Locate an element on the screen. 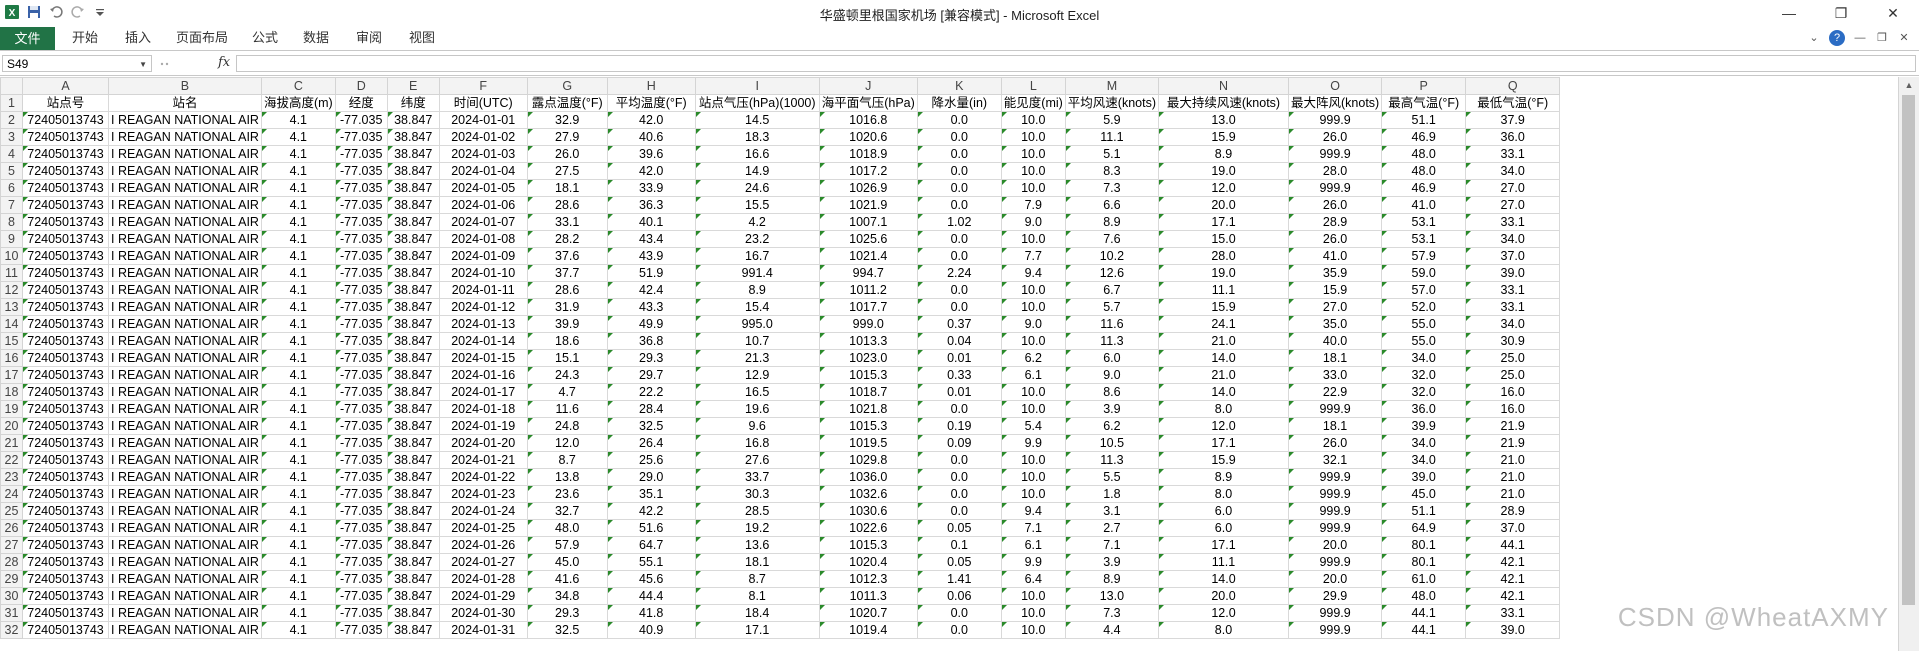  data-cell: 1019.4 is located at coordinates (868, 630).